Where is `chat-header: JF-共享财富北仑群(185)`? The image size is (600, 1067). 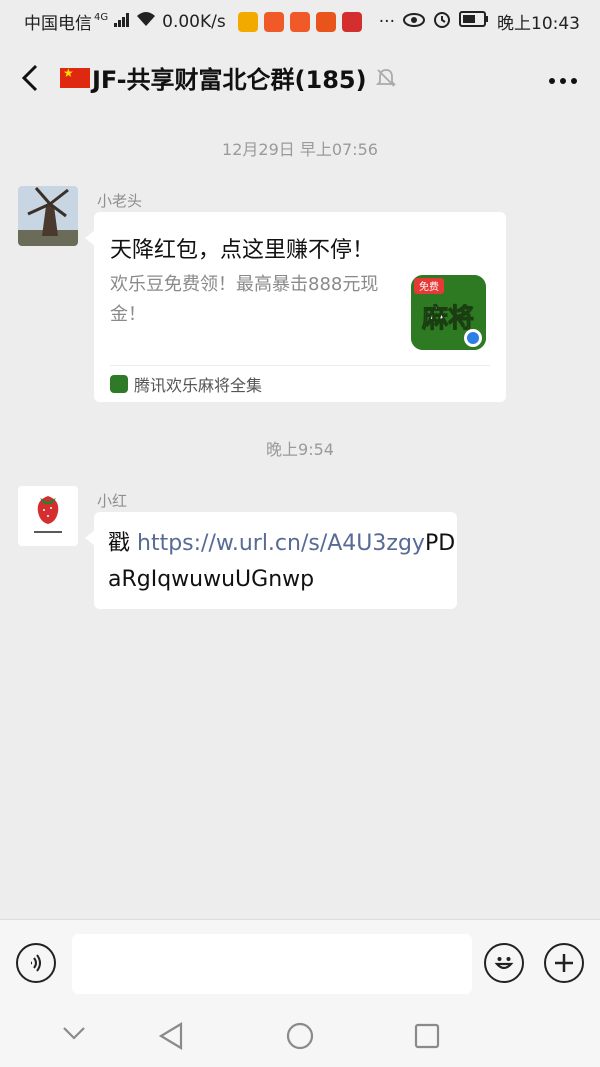 chat-header: JF-共享财富北仑群(185) is located at coordinates (300, 77).